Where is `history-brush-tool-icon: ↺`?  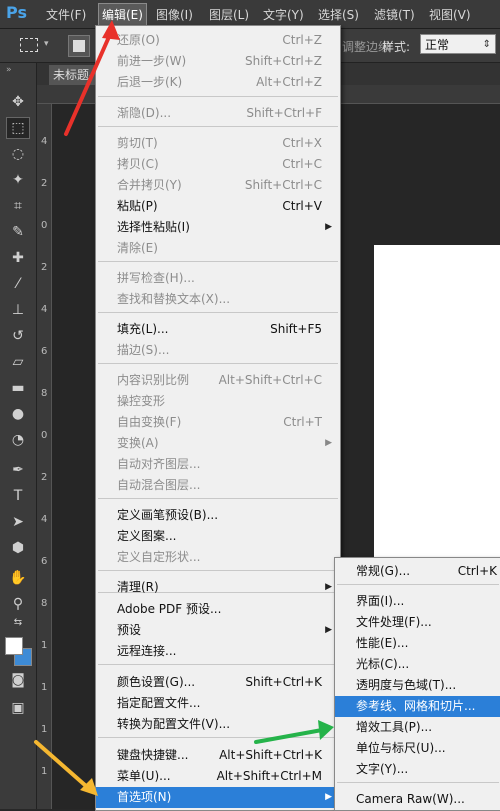
history-brush-tool-icon: ↺ is located at coordinates (18, 336).